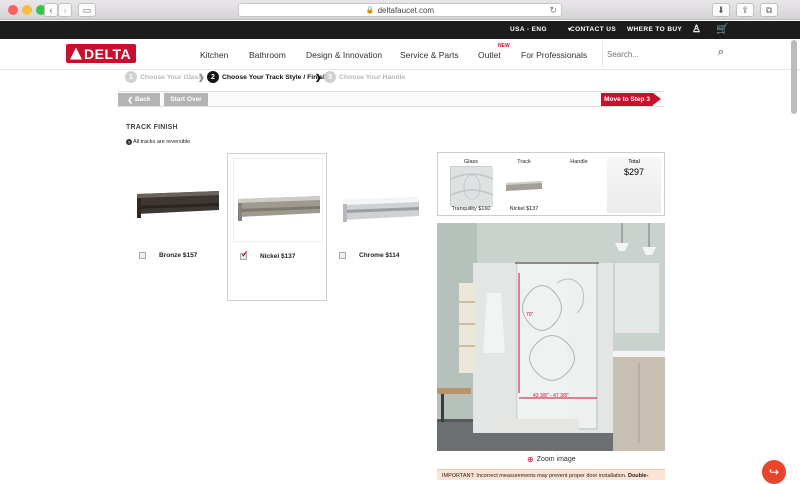 The image size is (800, 484). Describe the element at coordinates (429, 55) in the screenshot. I see `nav-service-parts: Service & Parts` at that location.